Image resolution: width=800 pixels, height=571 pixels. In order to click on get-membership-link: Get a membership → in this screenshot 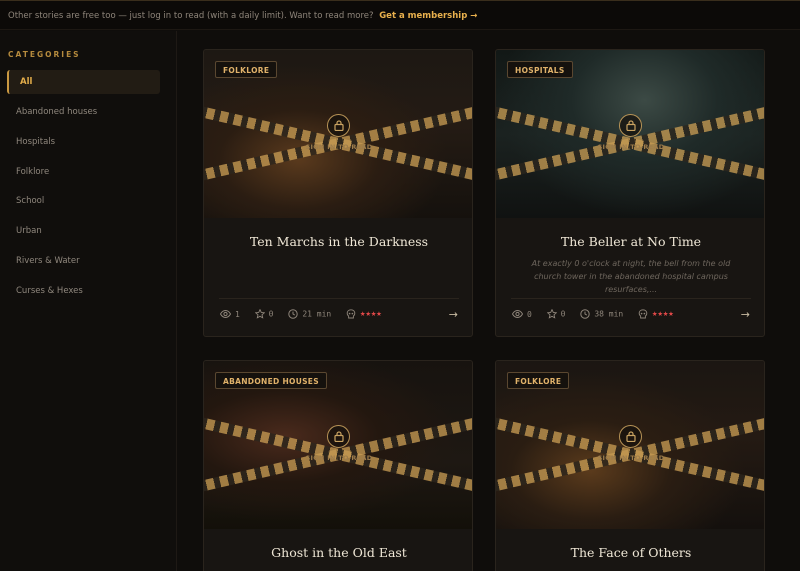, I will do `click(428, 16)`.